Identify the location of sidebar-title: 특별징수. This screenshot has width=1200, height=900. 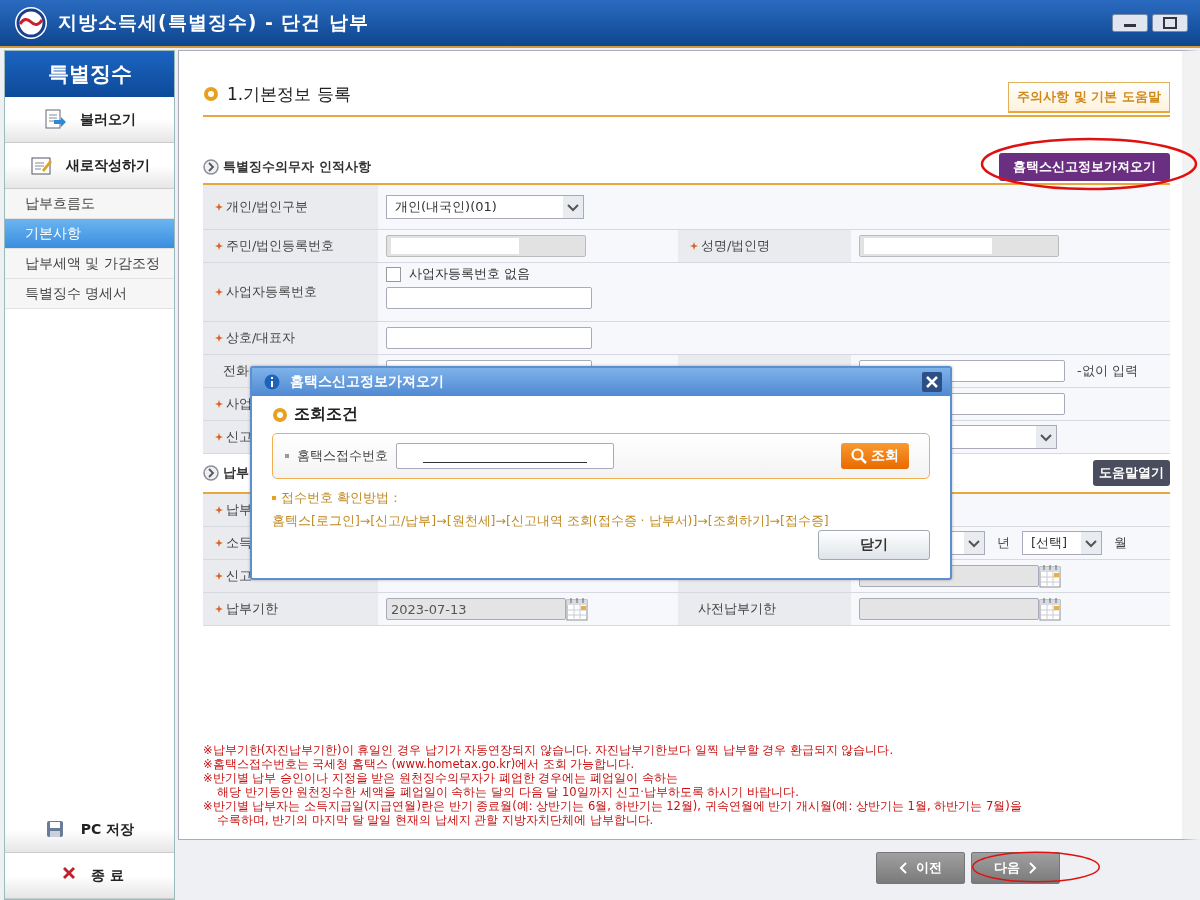
(89, 74).